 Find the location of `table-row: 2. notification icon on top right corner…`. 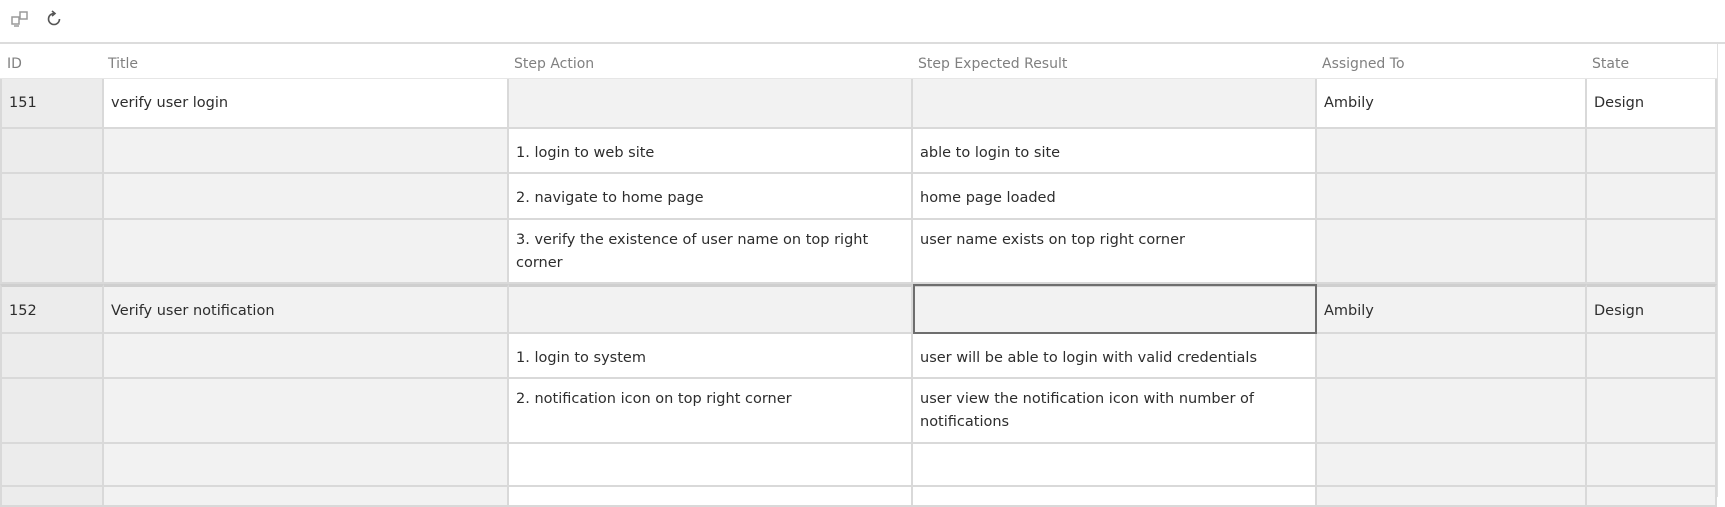

table-row: 2. notification icon on top right corner… is located at coordinates (862, 411).